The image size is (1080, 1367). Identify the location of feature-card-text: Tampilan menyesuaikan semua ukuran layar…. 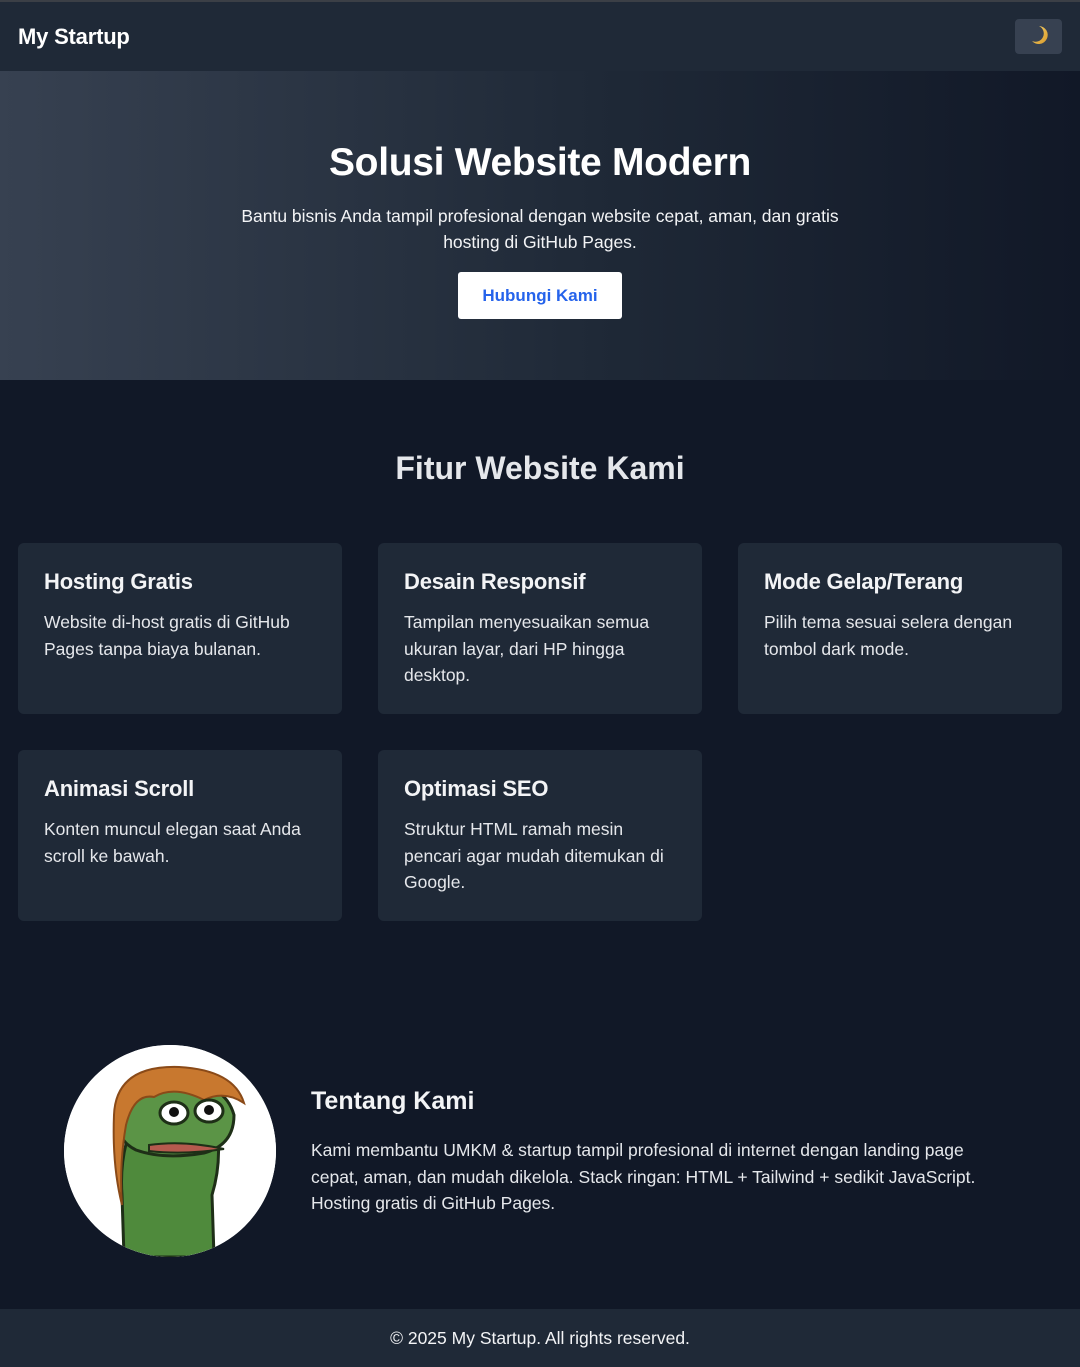
(527, 648).